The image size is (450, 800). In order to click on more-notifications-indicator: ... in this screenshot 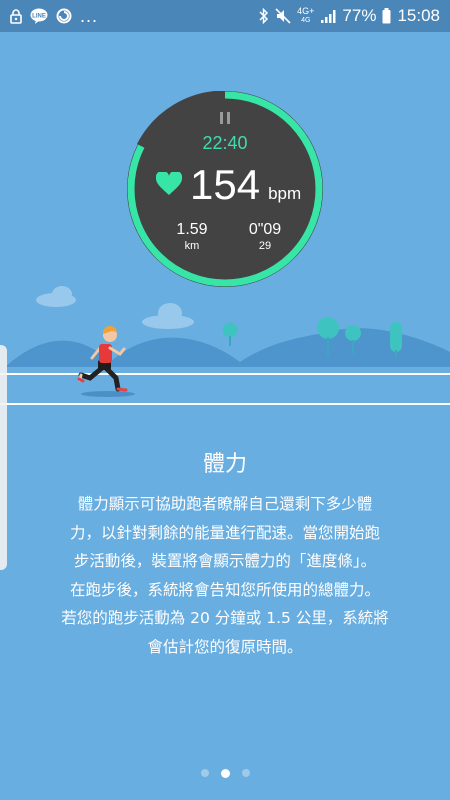, I will do `click(89, 15)`.